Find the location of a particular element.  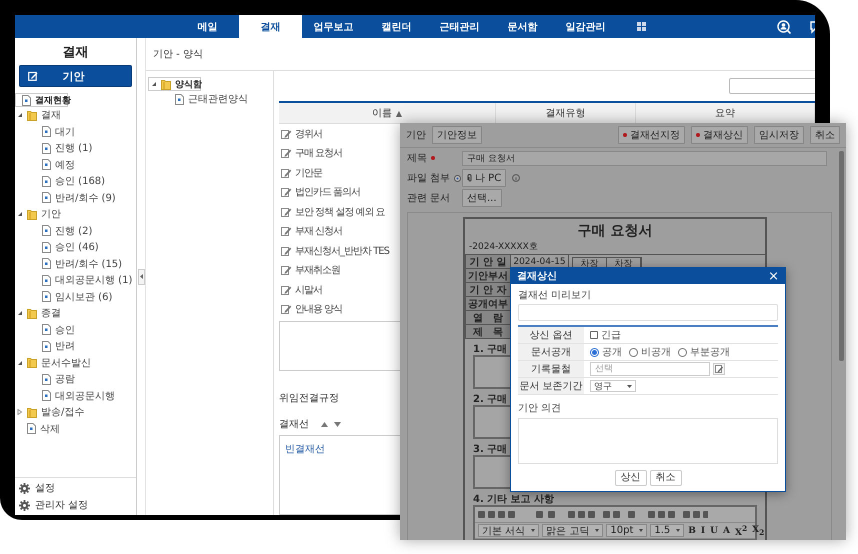

format-button: B is located at coordinates (692, 531).